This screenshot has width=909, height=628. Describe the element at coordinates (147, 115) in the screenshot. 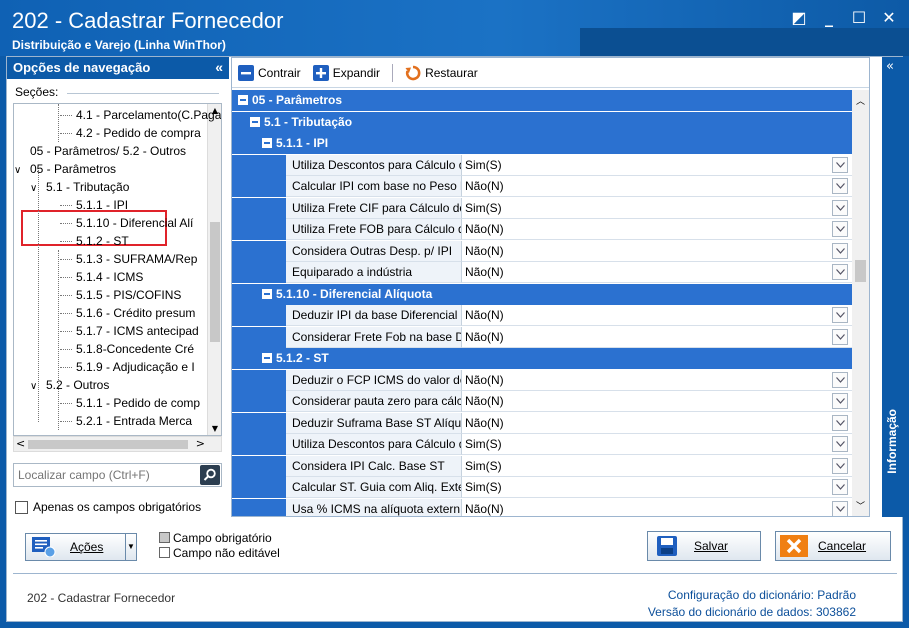

I see `tree-item: 4.1 - Parcelamento(C.Paga` at that location.